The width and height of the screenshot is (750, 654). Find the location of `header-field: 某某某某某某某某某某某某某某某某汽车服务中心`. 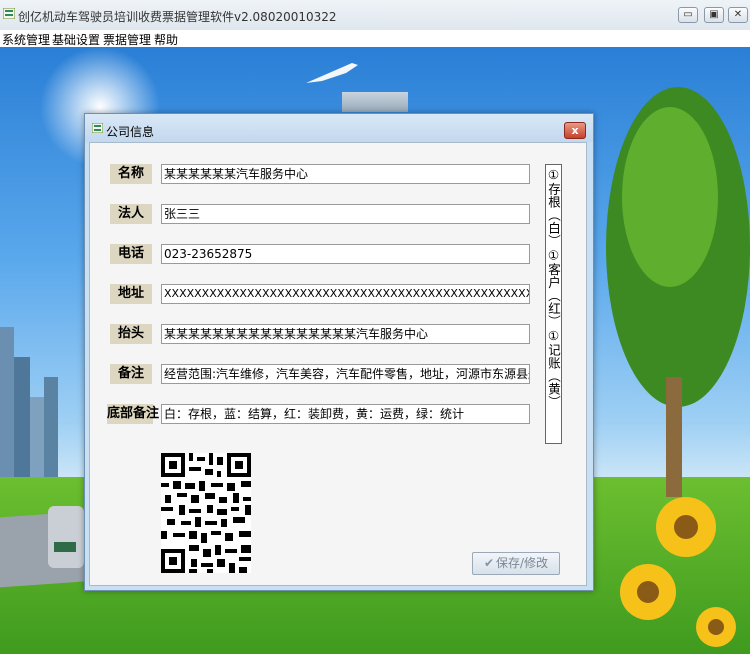

header-field: 某某某某某某某某某某某某某某某某汽车服务中心 is located at coordinates (345, 334).